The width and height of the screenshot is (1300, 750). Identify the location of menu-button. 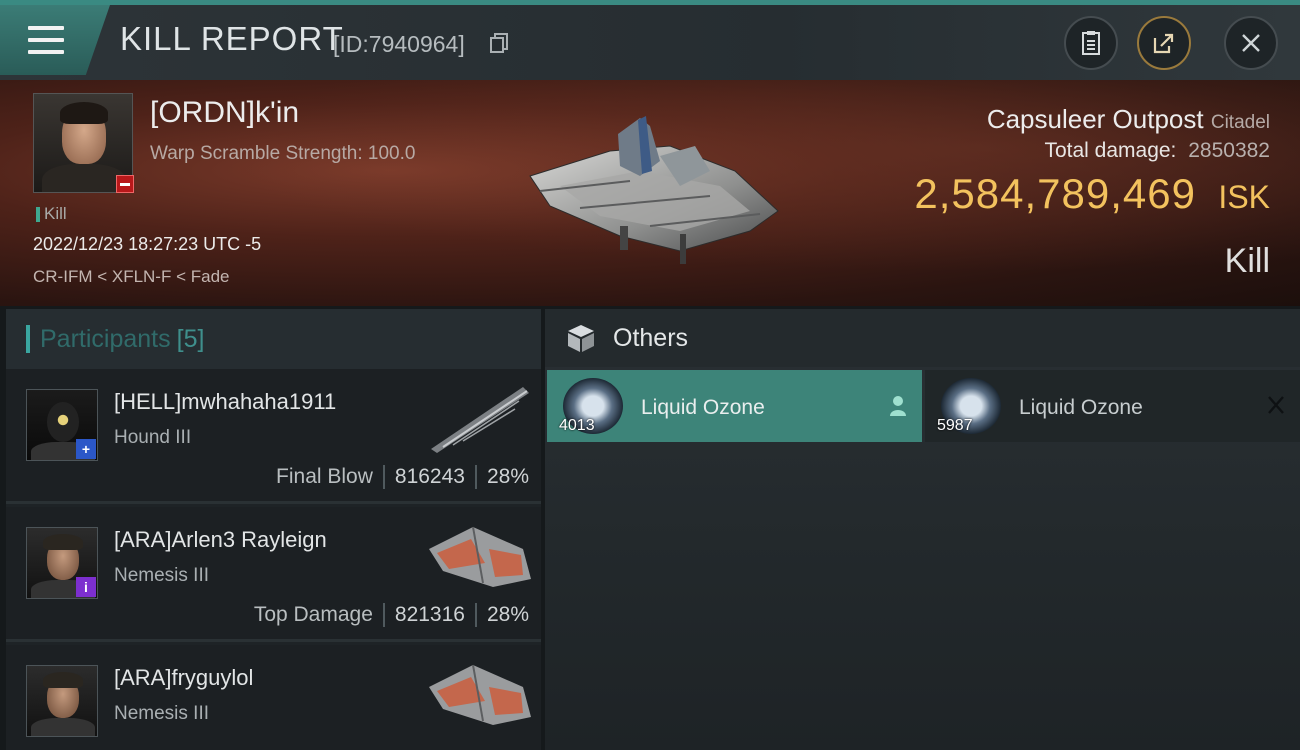
(55, 40).